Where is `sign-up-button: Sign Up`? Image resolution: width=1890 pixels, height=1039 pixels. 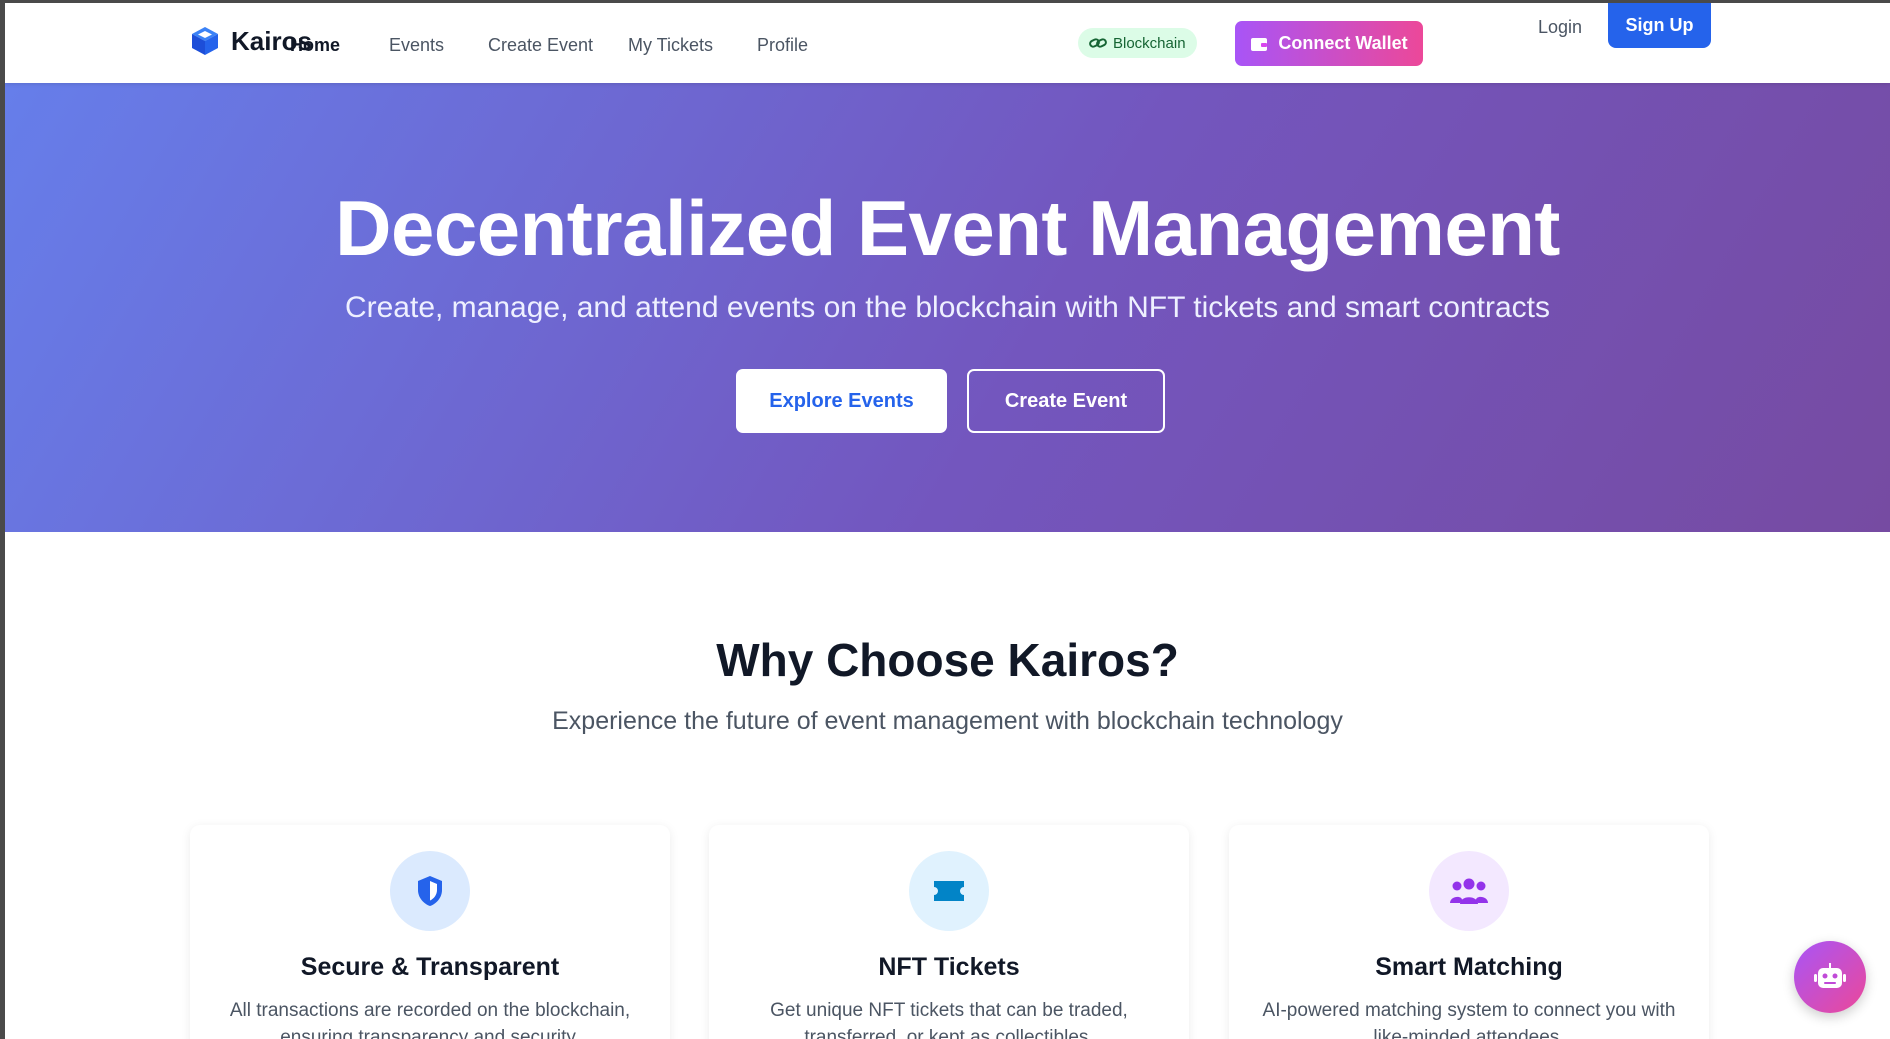 sign-up-button: Sign Up is located at coordinates (1659, 25).